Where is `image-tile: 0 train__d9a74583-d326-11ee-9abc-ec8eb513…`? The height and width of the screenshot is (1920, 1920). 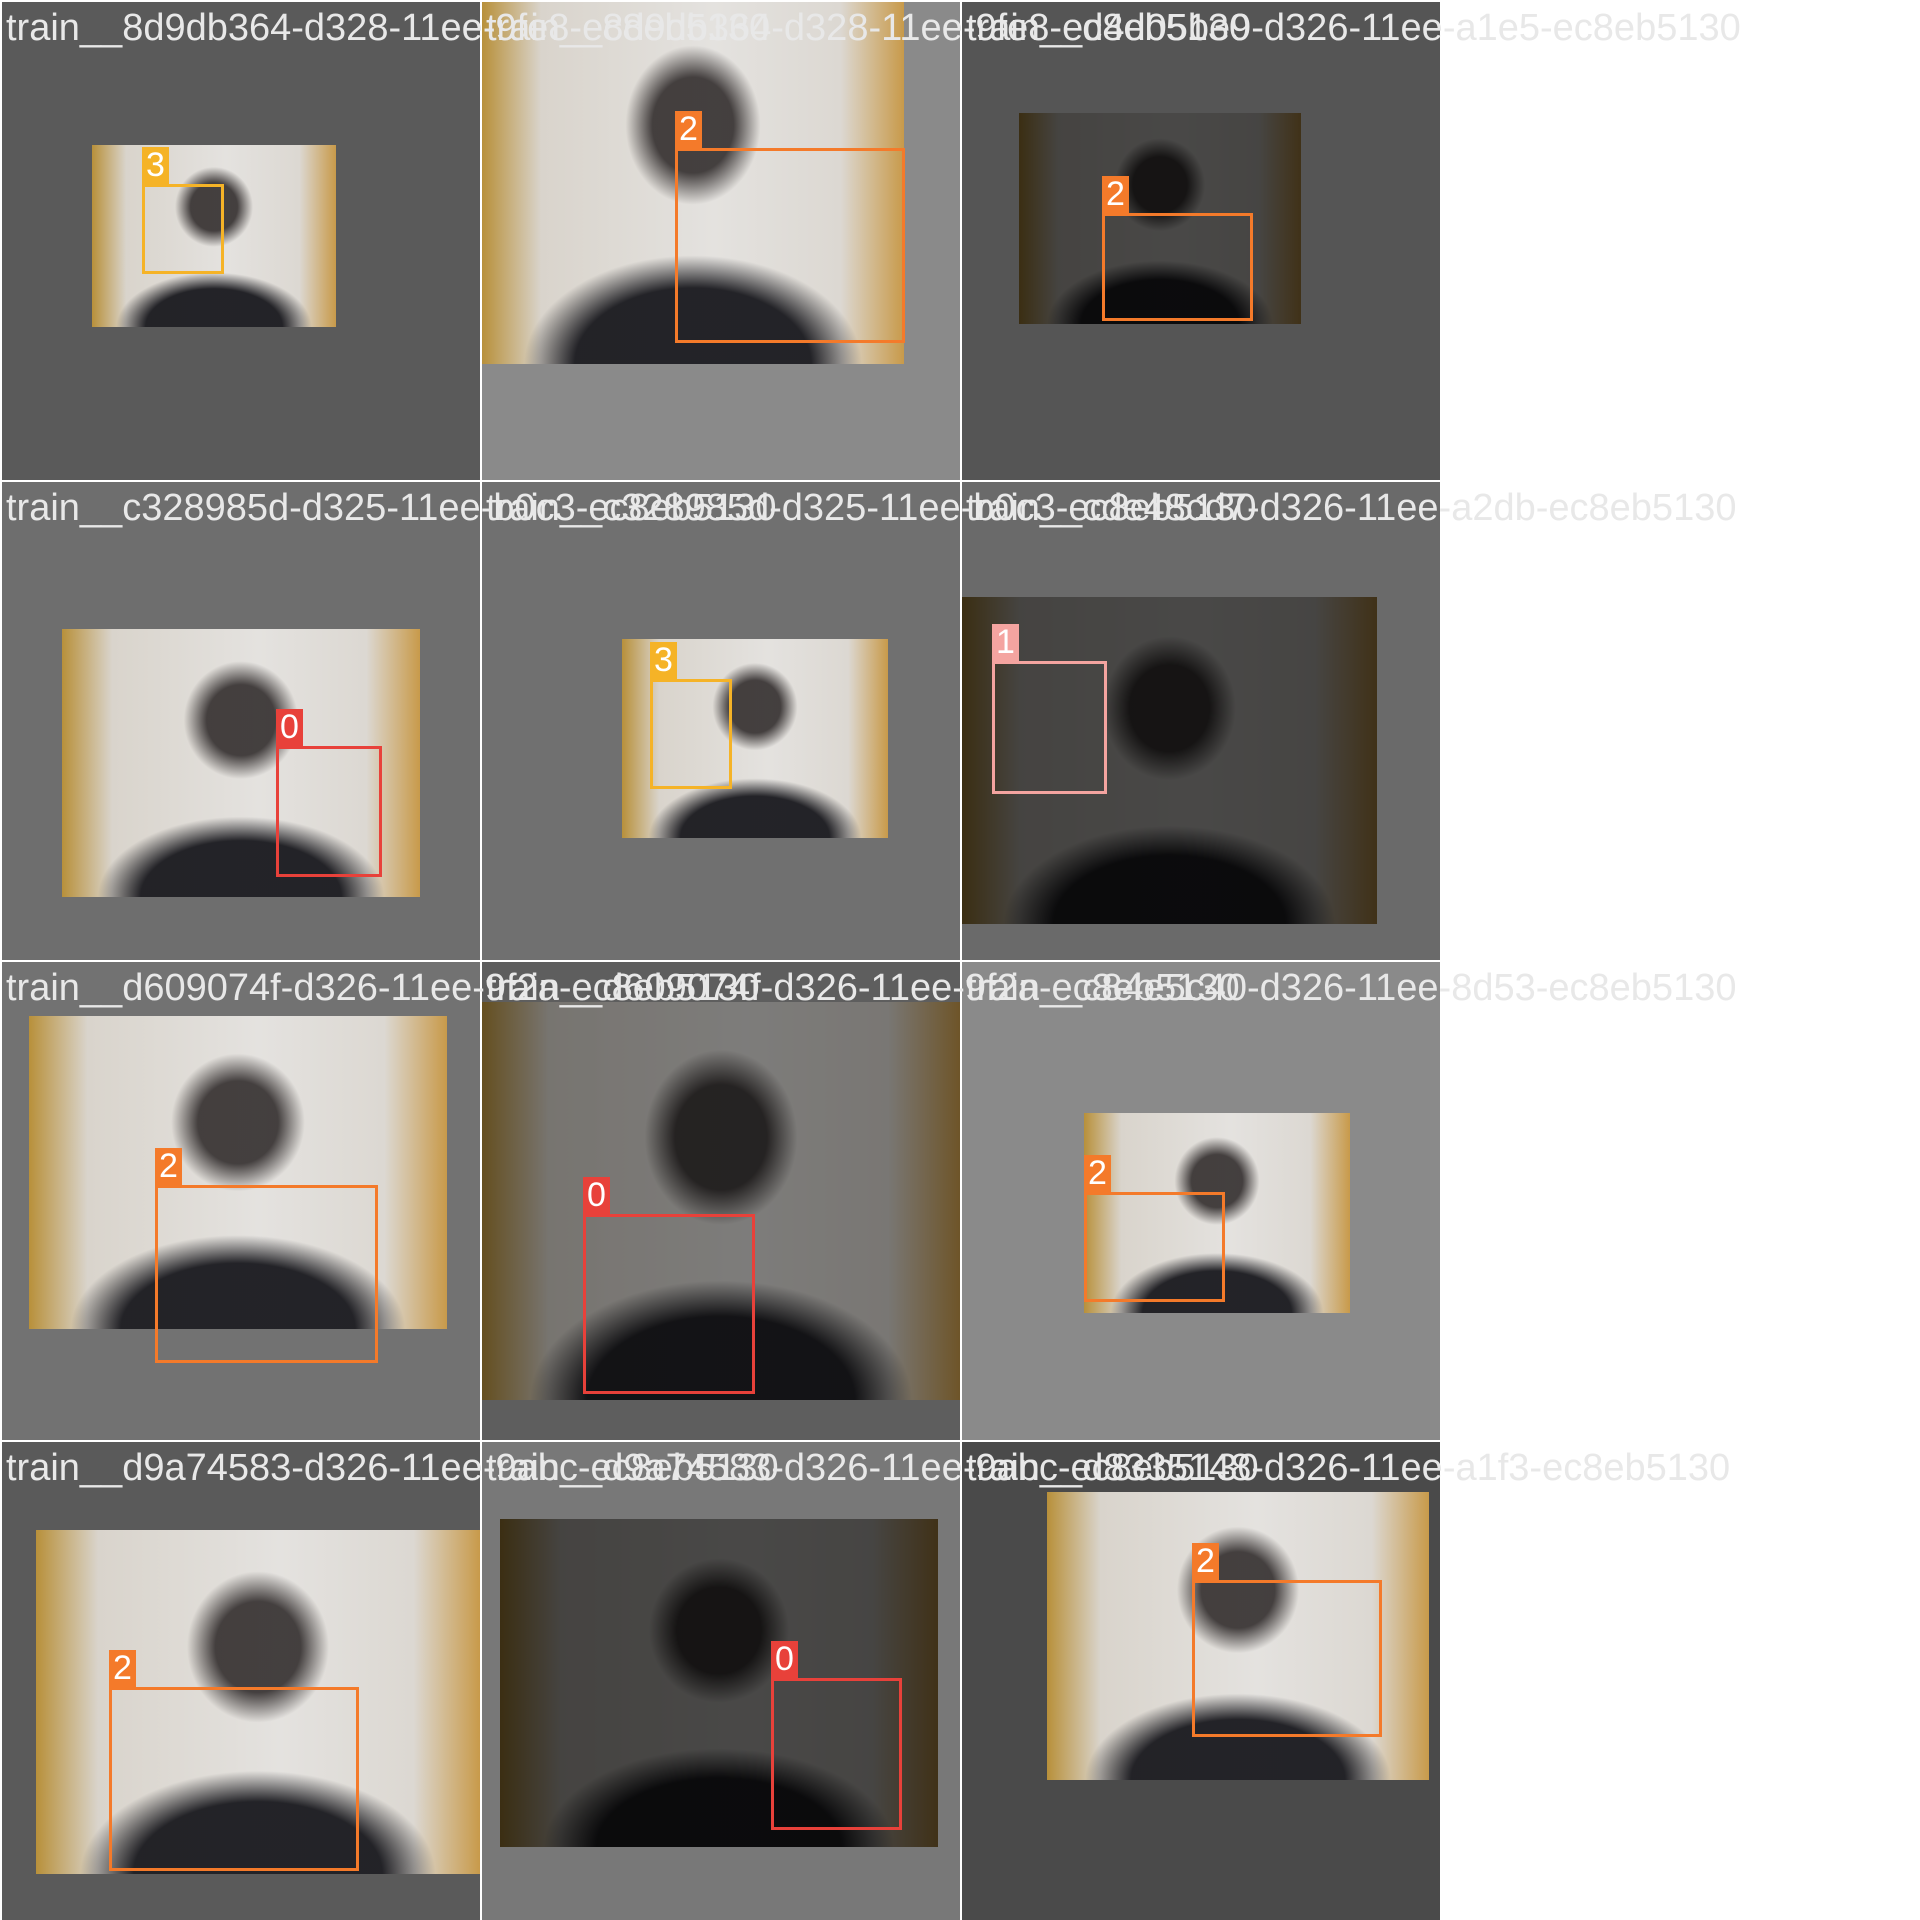
image-tile: 0 train__d9a74583-d326-11ee-9abc-ec8eb513… is located at coordinates (870, 1681).